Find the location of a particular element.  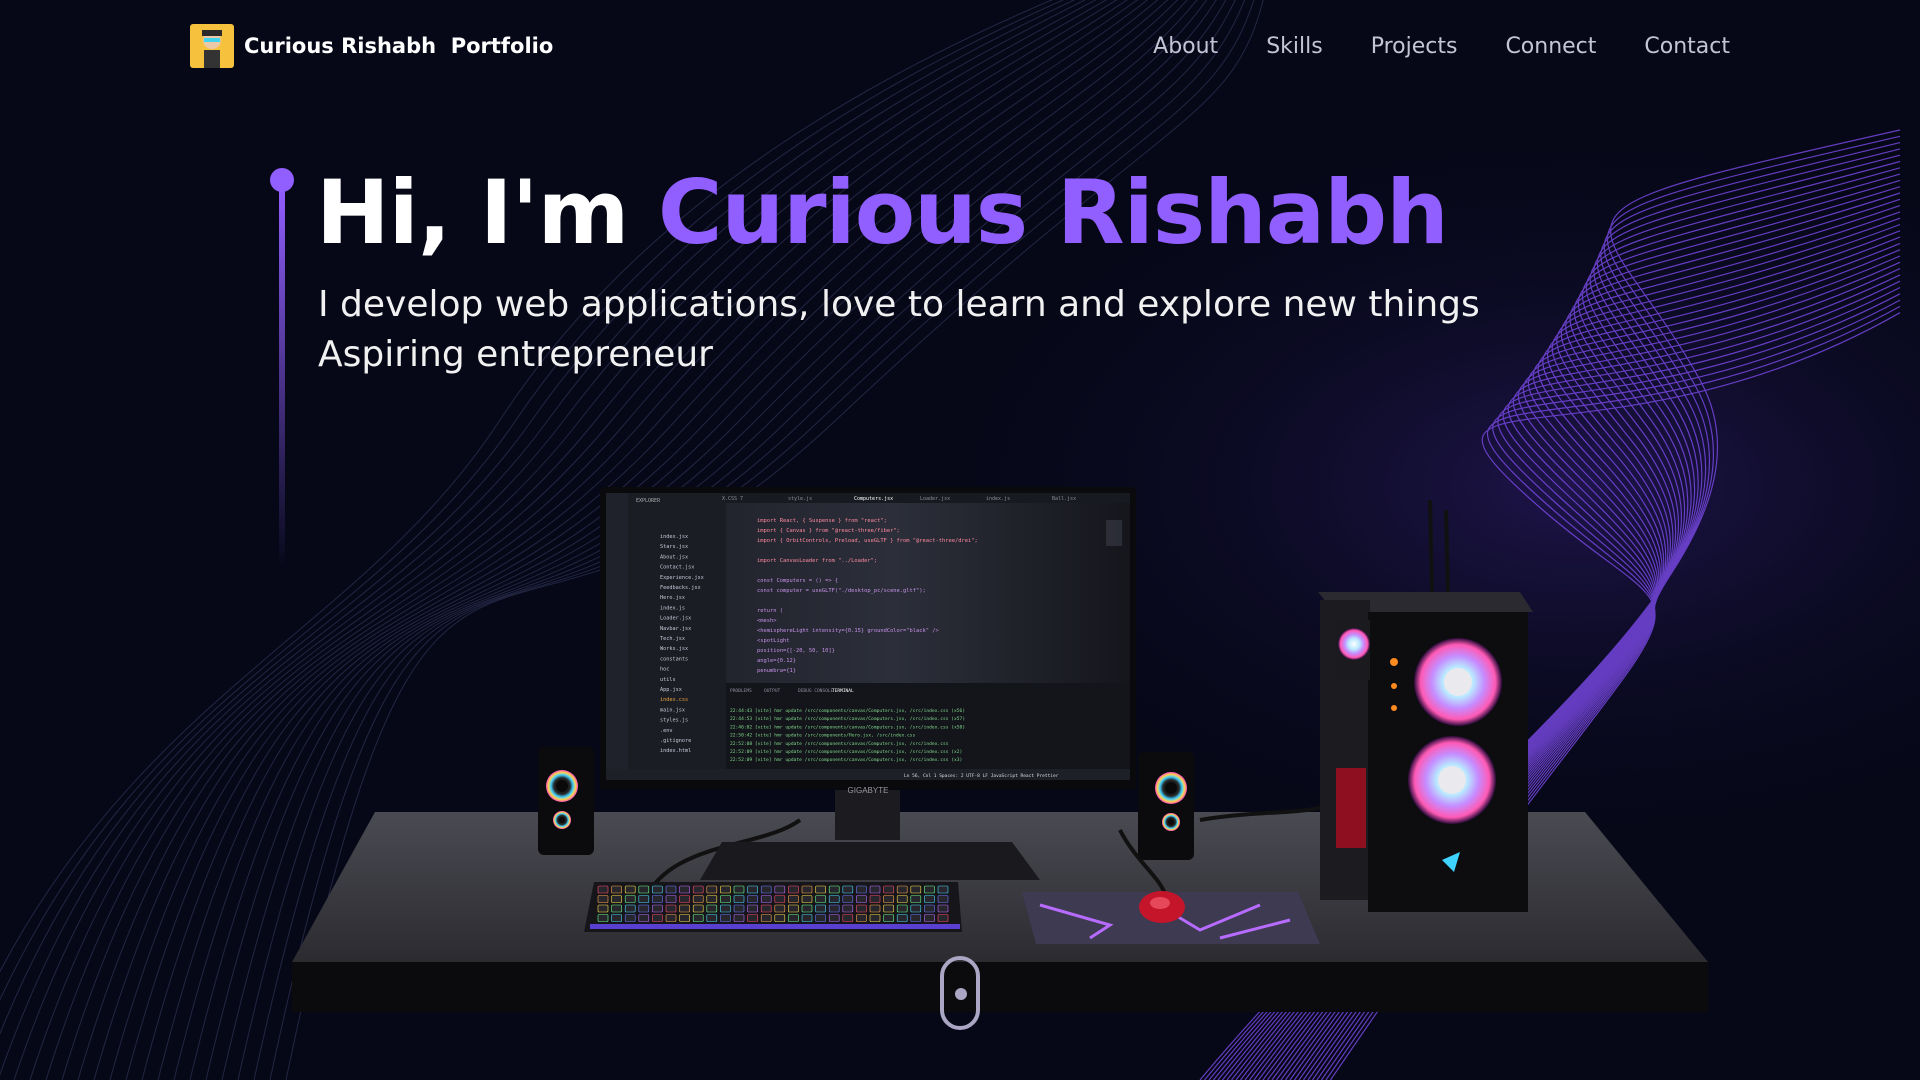

code-line: import CanvasLoader from "../Loader"; is located at coordinates (817, 561).